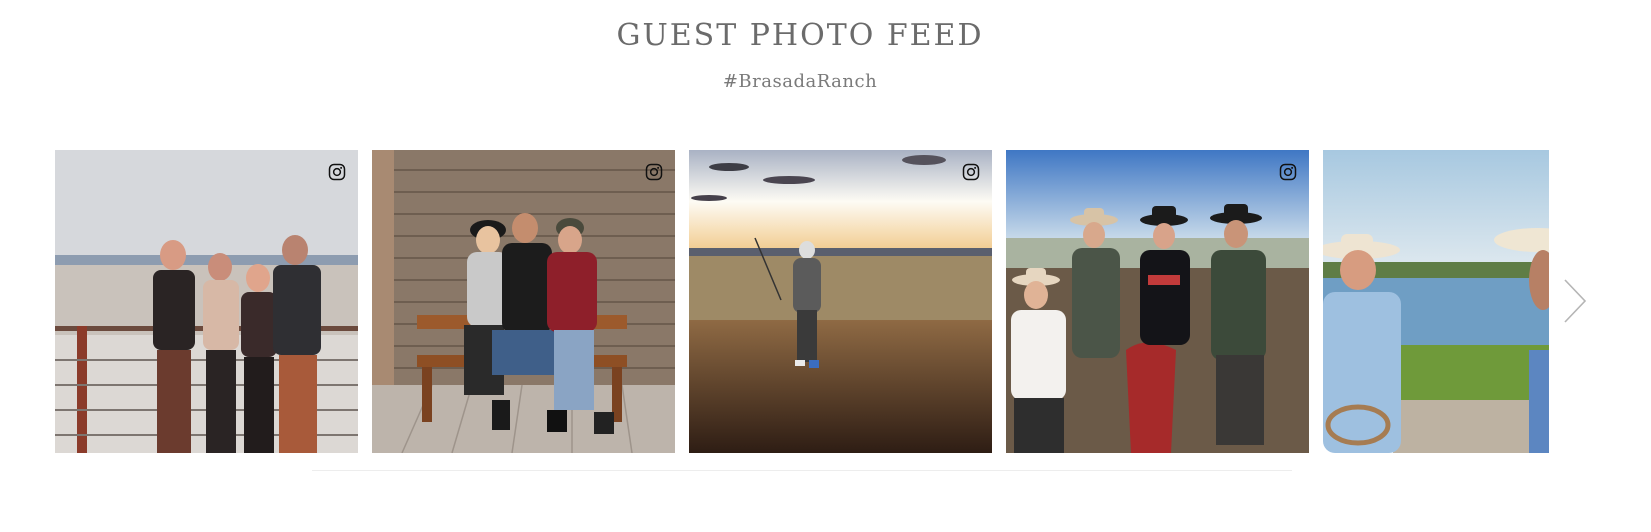  What do you see at coordinates (800, 35) in the screenshot?
I see `feed-title: GUEST PHOTO FEED` at bounding box center [800, 35].